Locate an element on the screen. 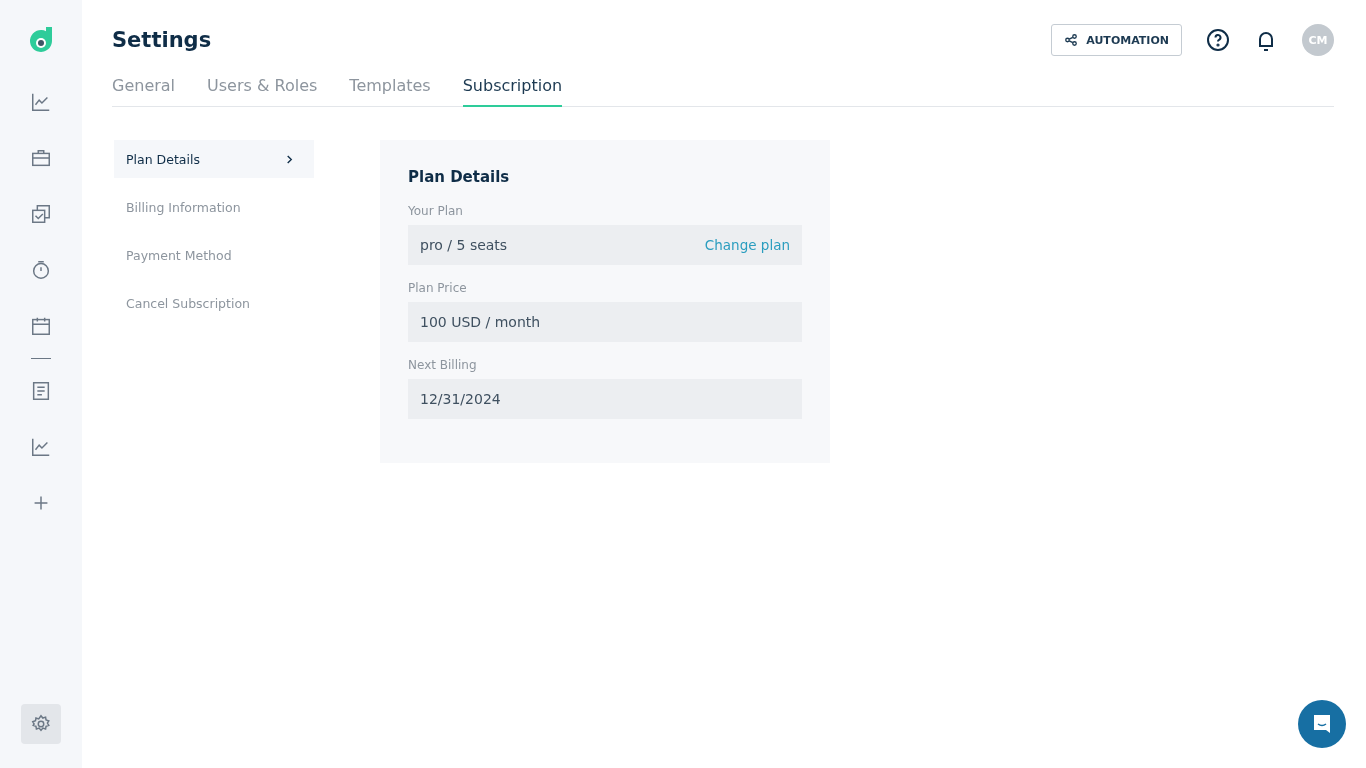  readonly-field: 12/31/2024 is located at coordinates (605, 399).